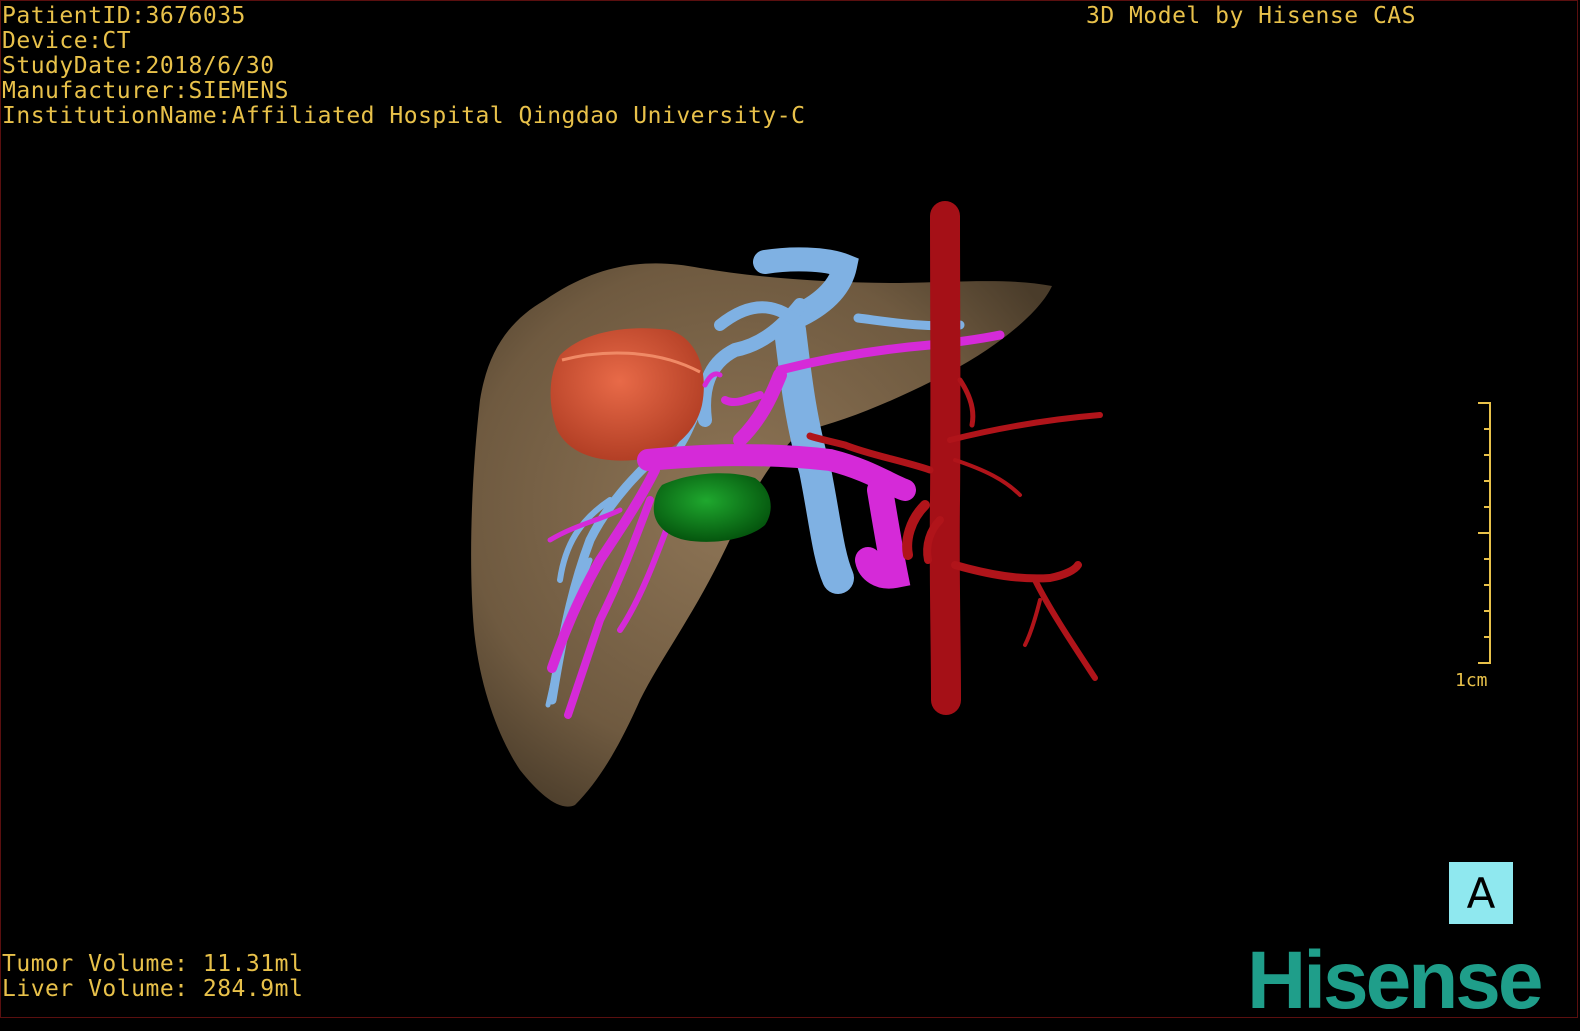 This screenshot has height=1031, width=1580. Describe the element at coordinates (67, 41) in the screenshot. I see `device: Device:CT` at that location.